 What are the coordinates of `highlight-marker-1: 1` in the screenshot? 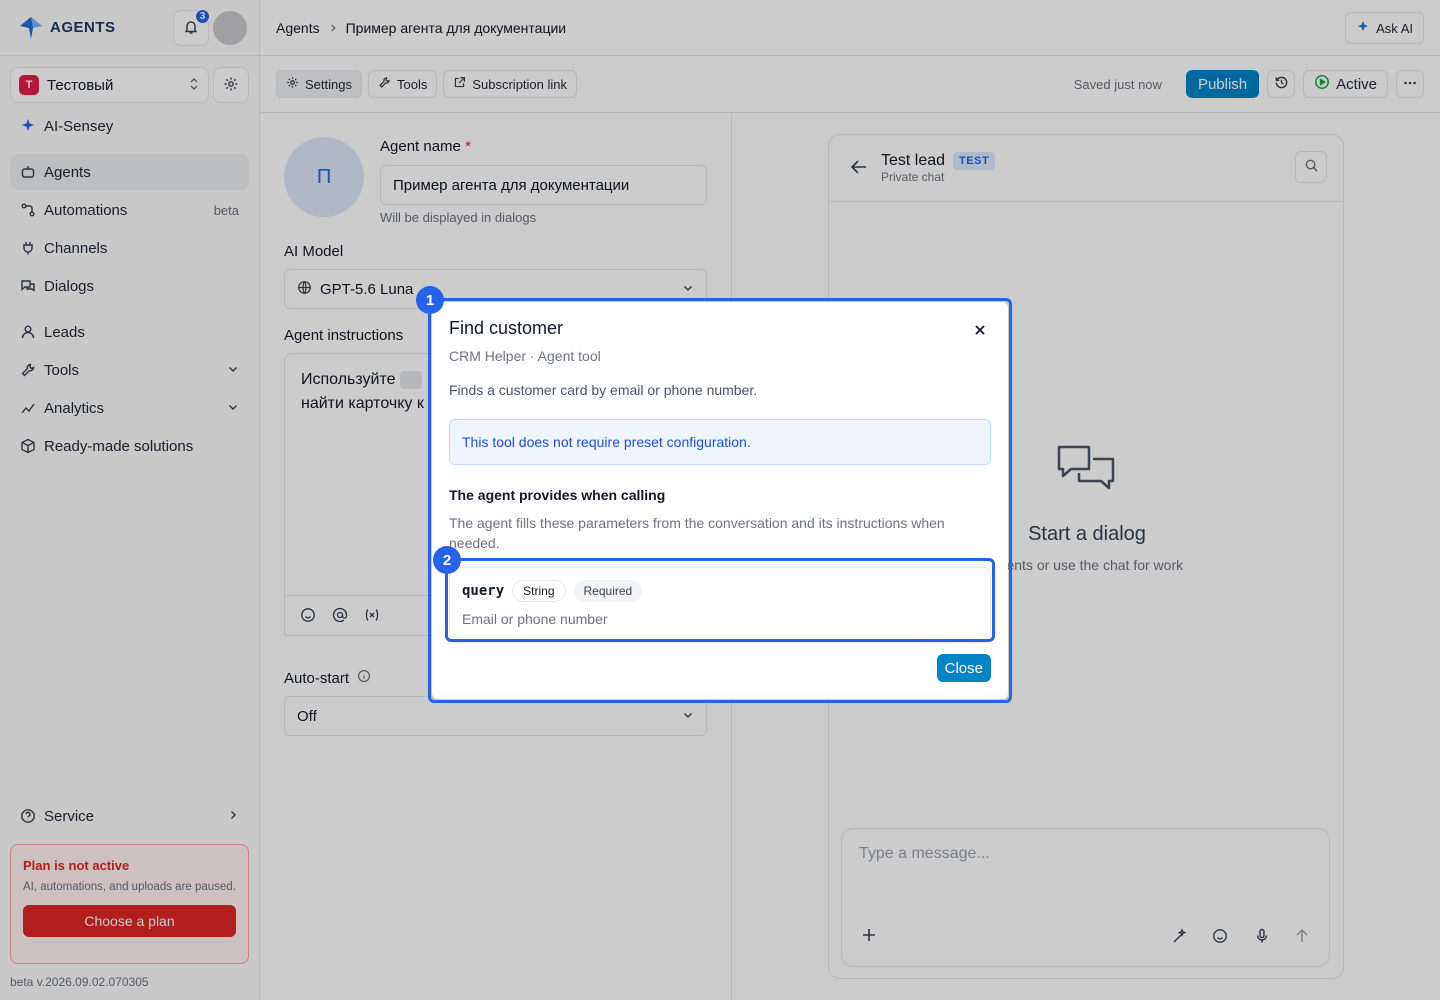 It's located at (430, 300).